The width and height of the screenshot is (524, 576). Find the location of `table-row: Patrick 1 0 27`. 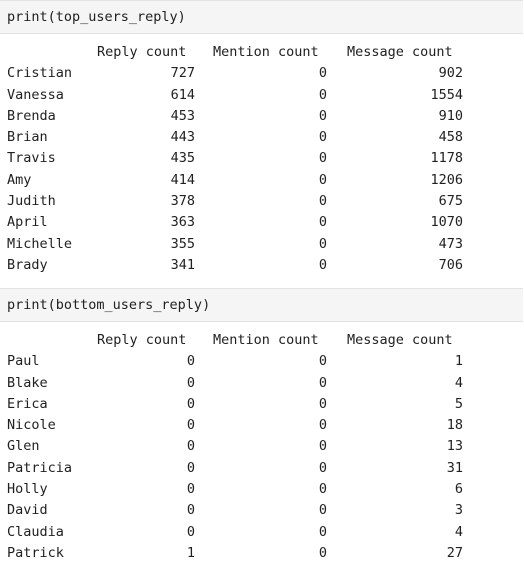

table-row: Patrick 1 0 27 is located at coordinates (262, 553).